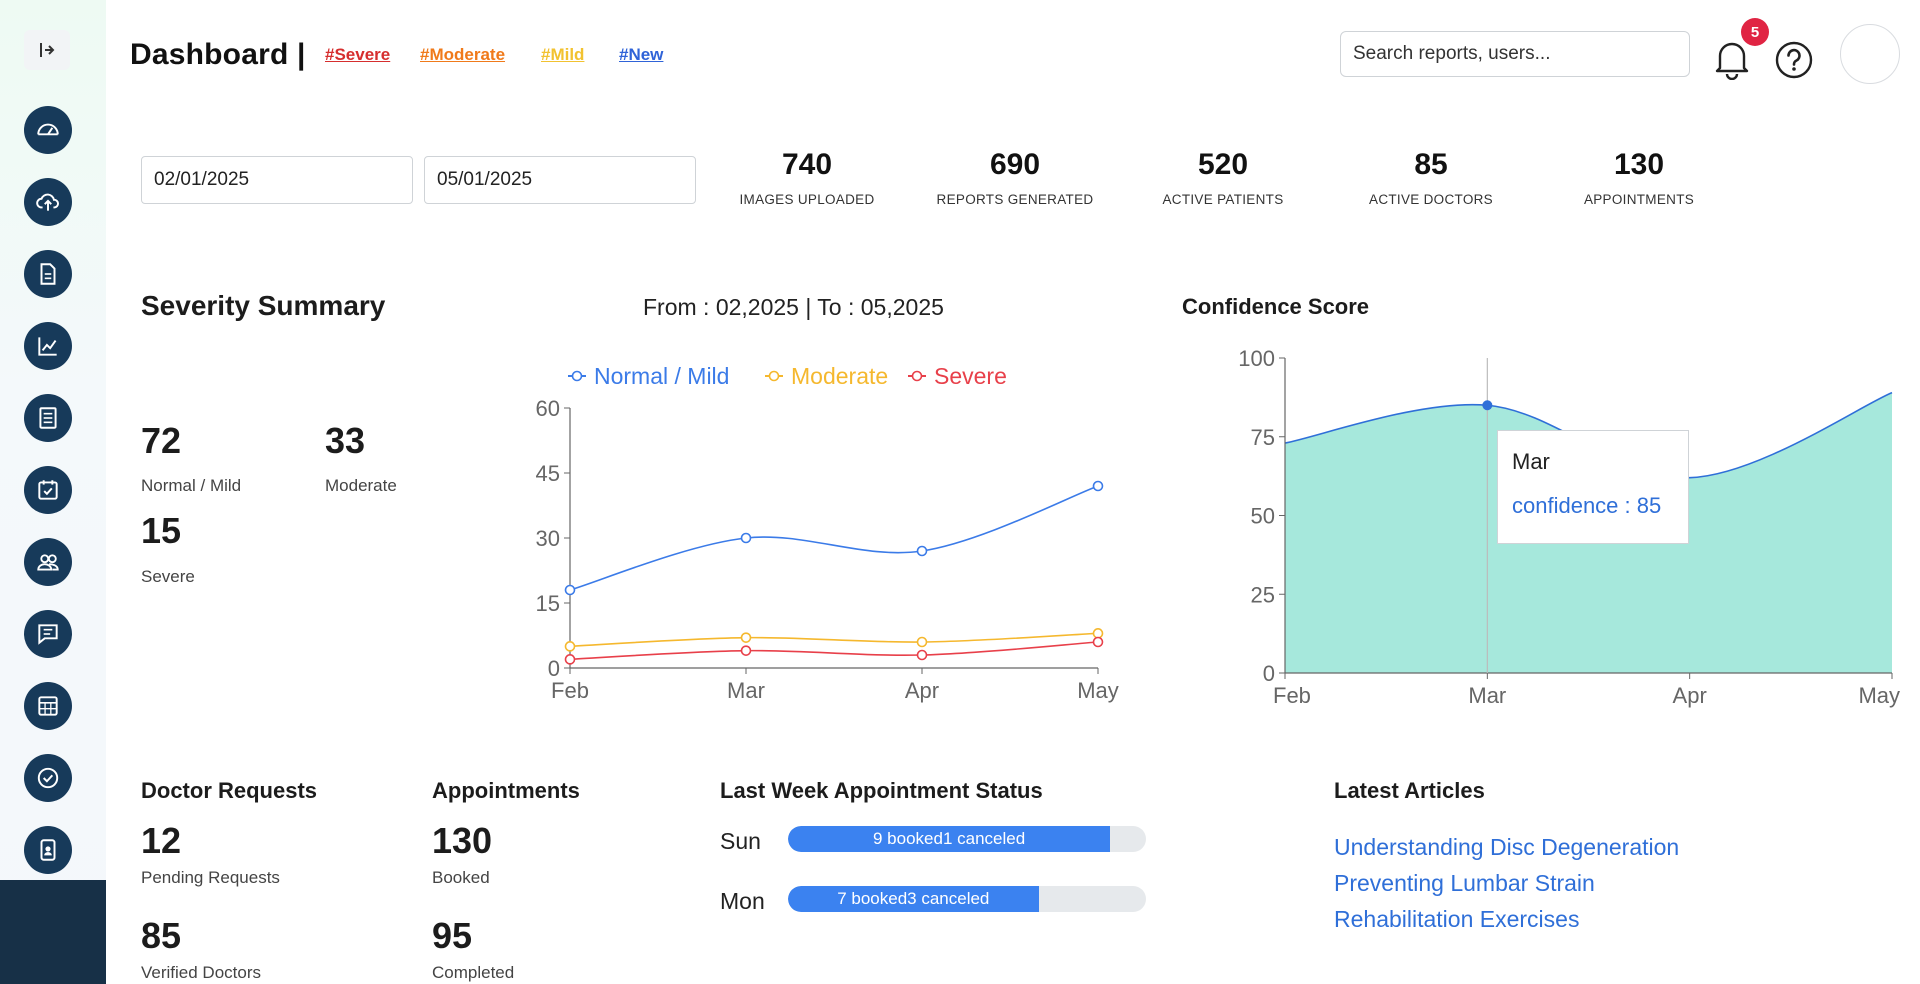 The height and width of the screenshot is (984, 1920). What do you see at coordinates (168, 576) in the screenshot?
I see `severe-label: Severe` at bounding box center [168, 576].